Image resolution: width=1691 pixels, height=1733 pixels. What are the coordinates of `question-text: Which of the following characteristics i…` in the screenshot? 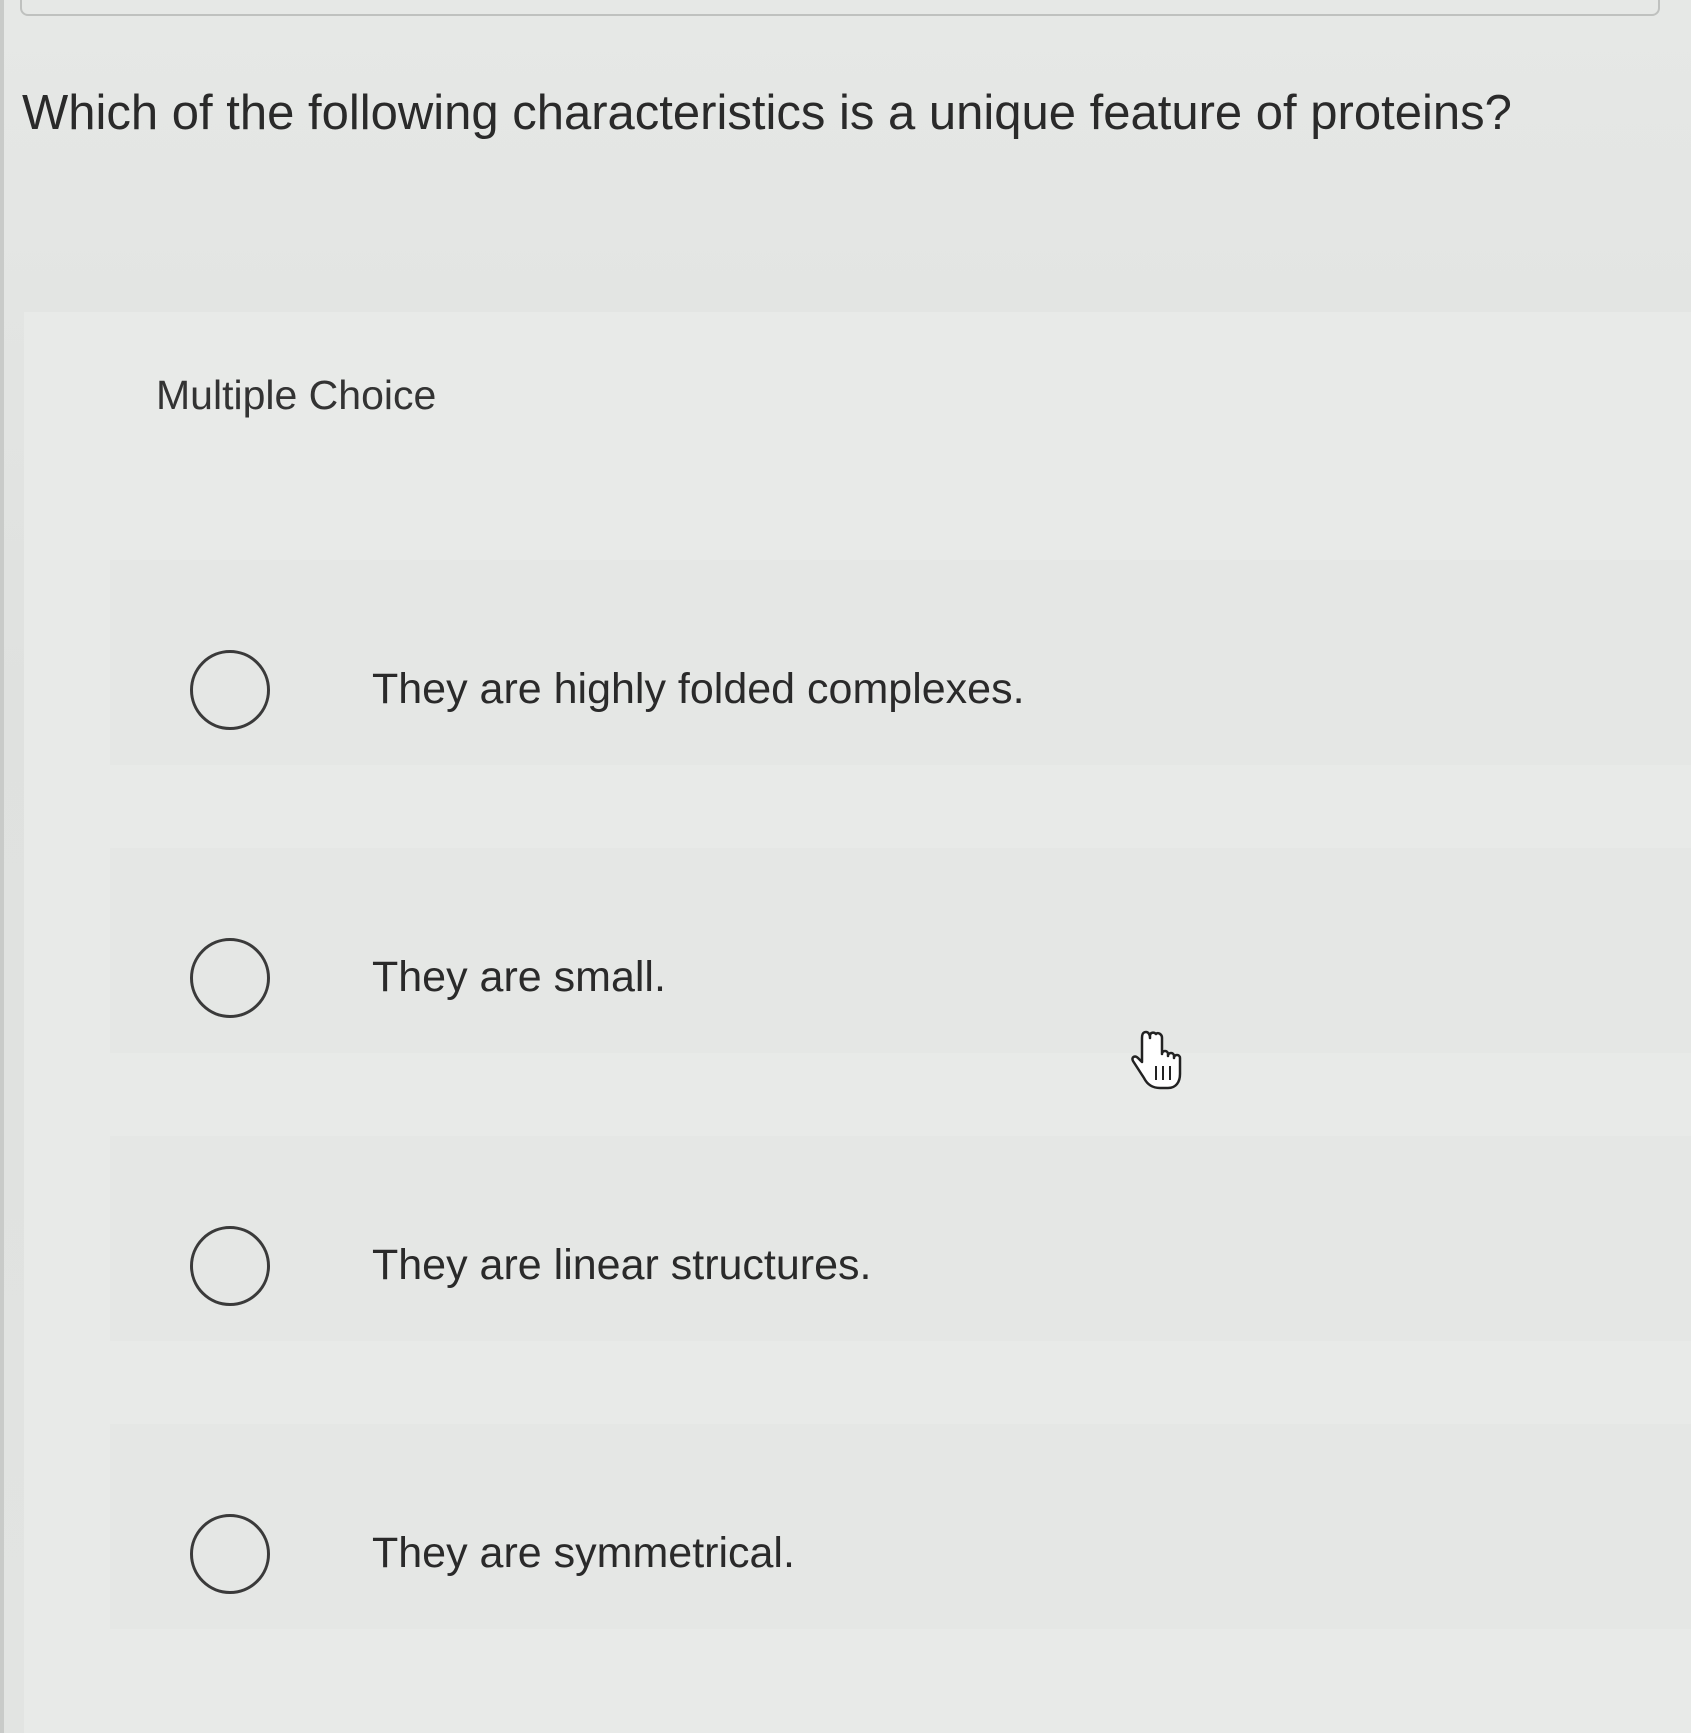 It's located at (767, 113).